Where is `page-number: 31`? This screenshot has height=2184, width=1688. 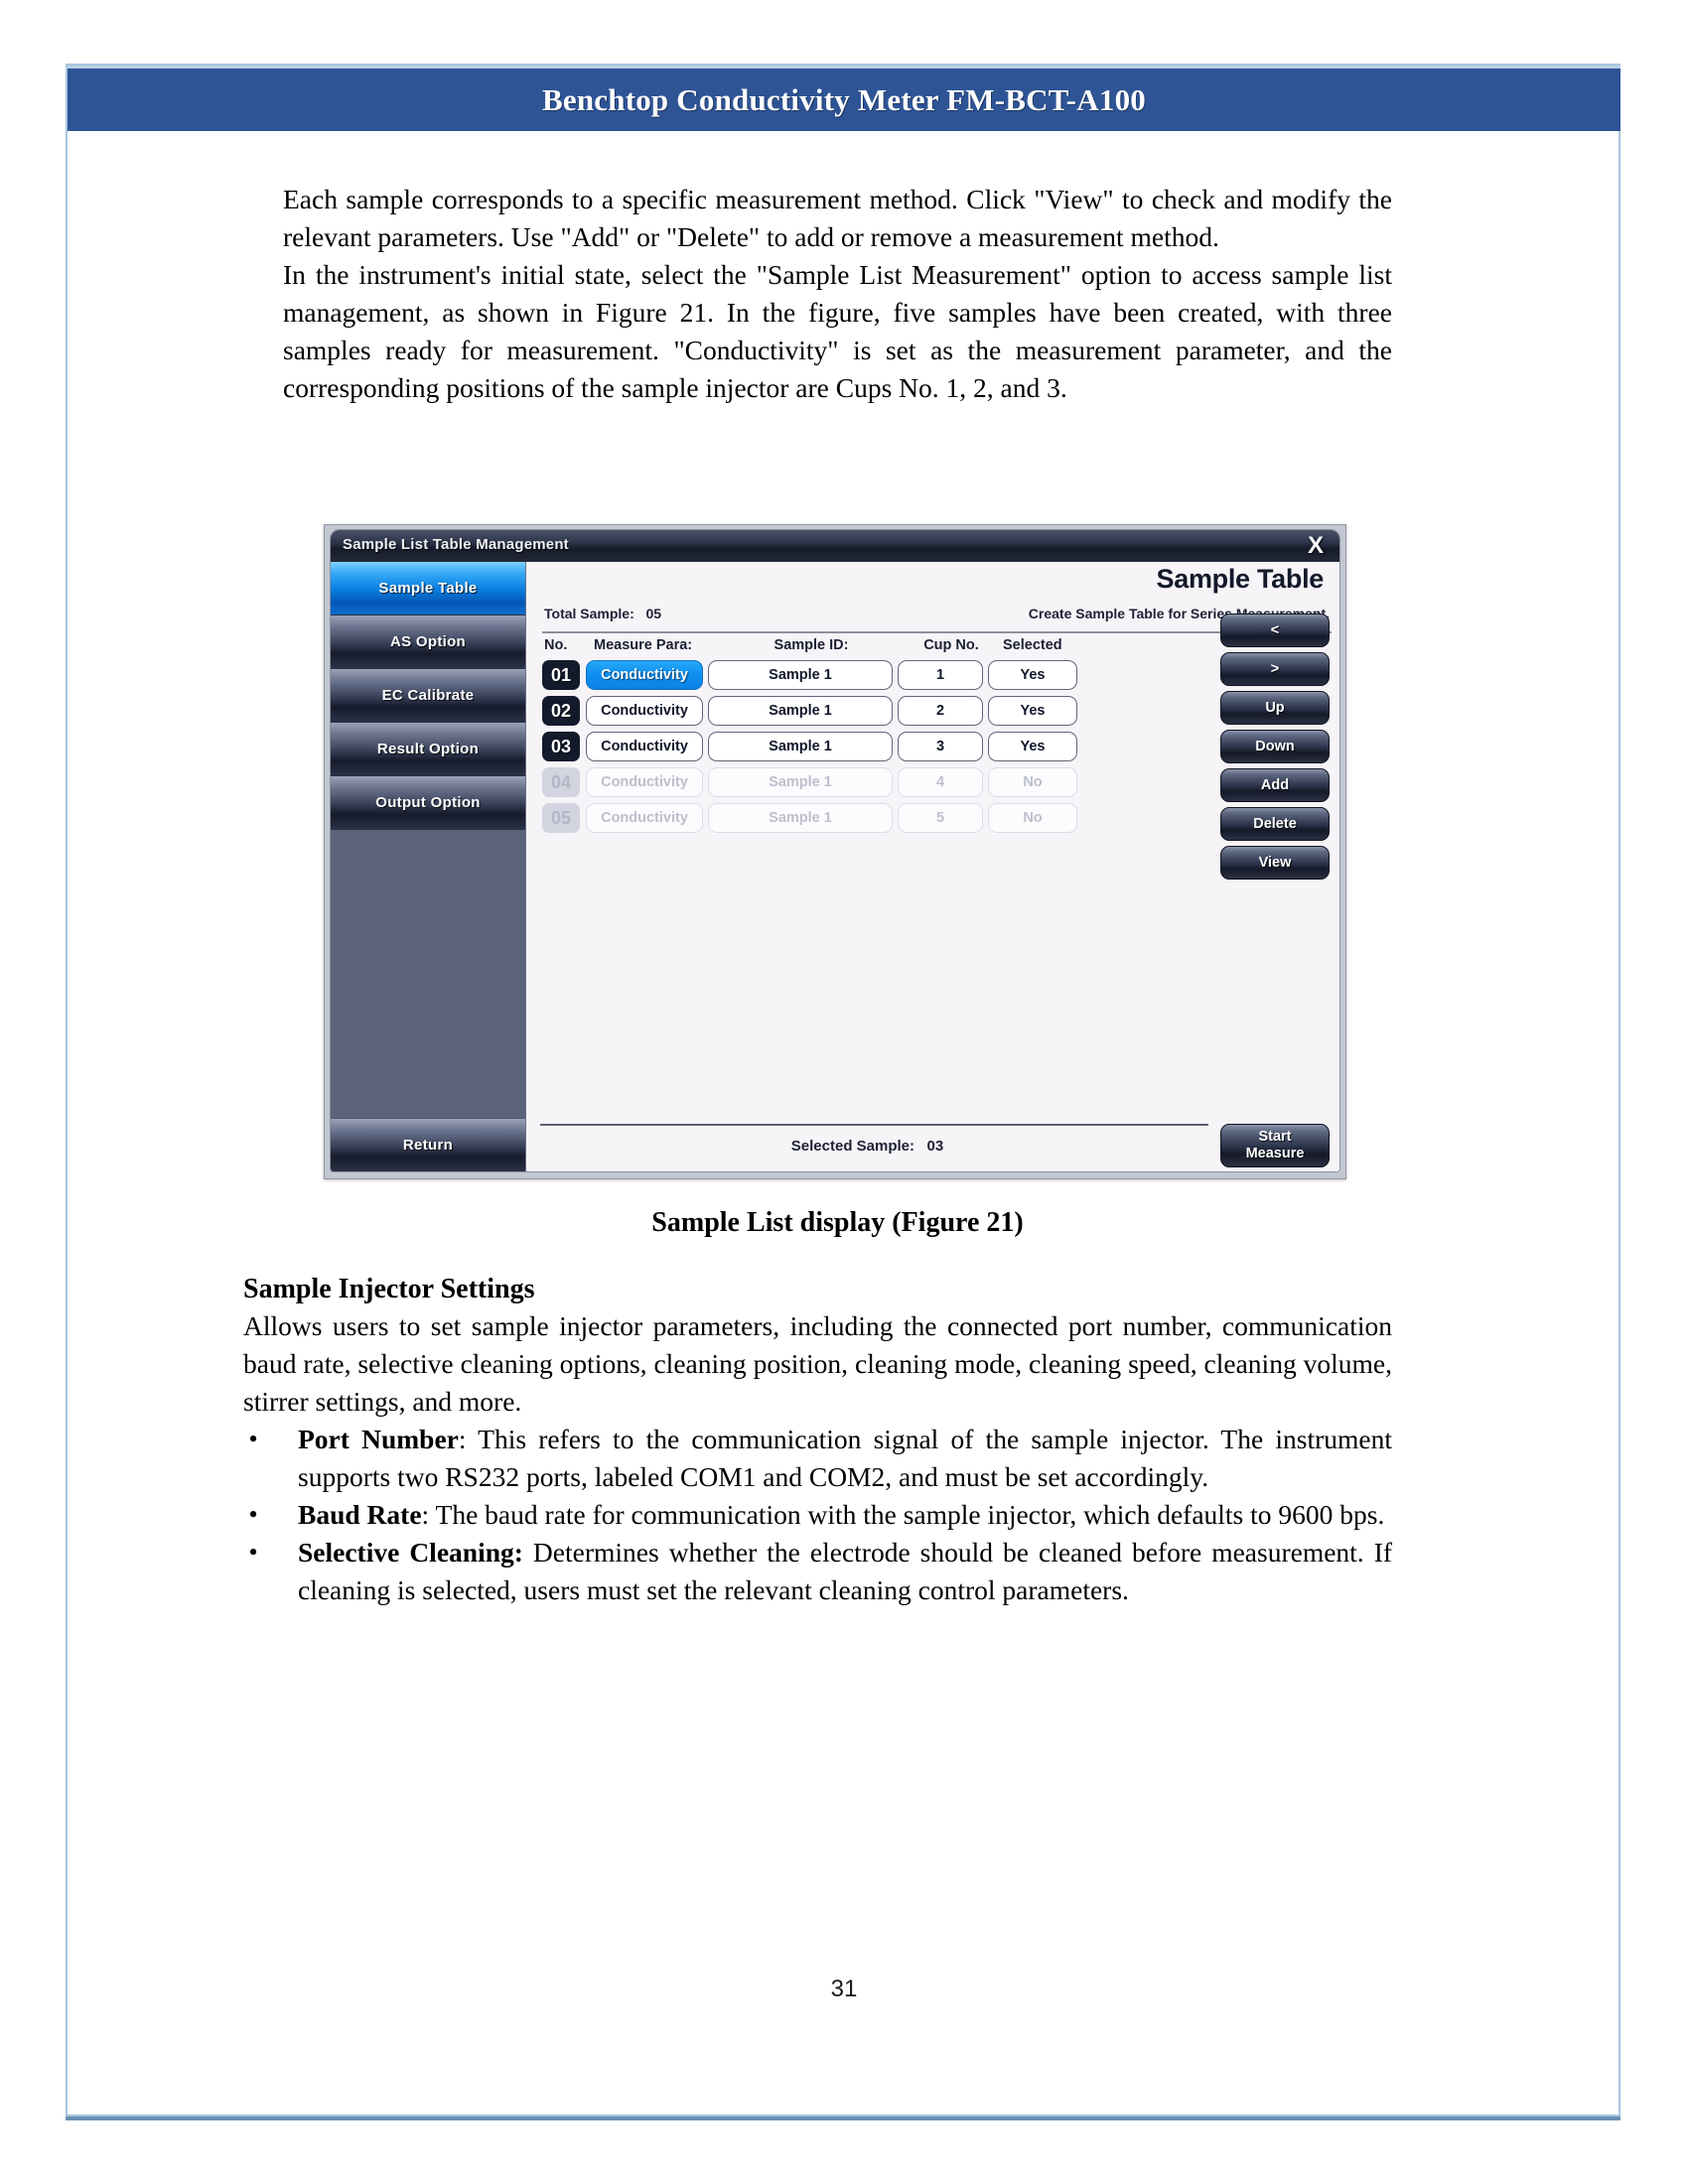 page-number: 31 is located at coordinates (844, 1989).